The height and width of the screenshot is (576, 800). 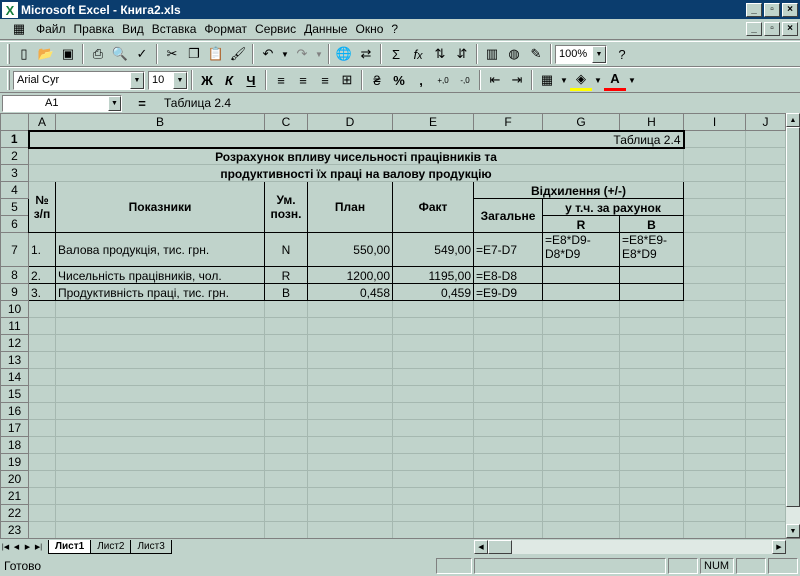 I want to click on menu-format: Формат, so click(x=225, y=29).